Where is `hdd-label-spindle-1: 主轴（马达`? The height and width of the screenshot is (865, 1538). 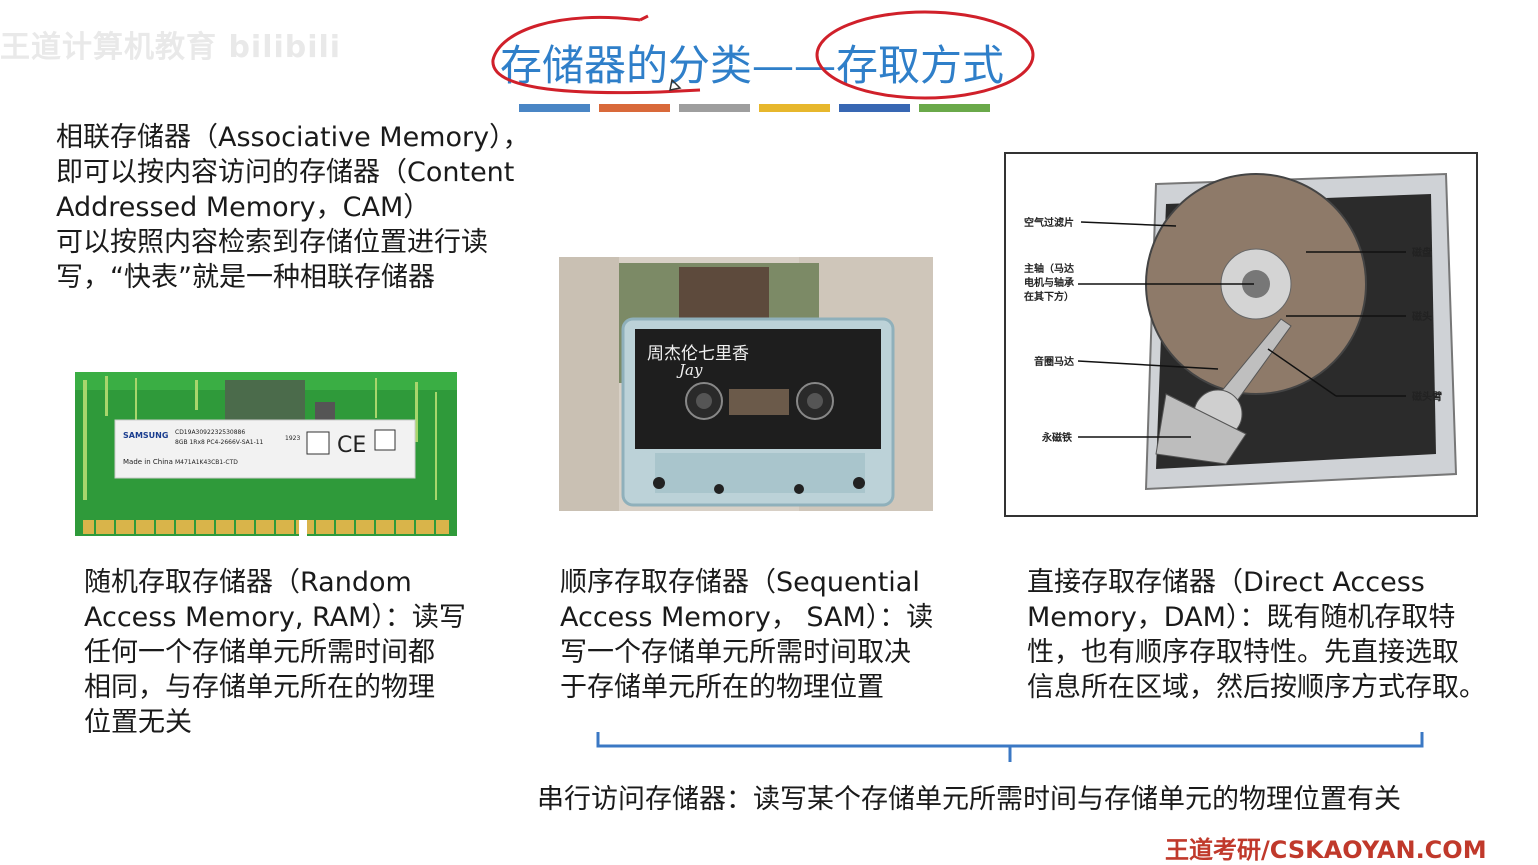
hdd-label-spindle-1: 主轴（马达 is located at coordinates (1049, 268).